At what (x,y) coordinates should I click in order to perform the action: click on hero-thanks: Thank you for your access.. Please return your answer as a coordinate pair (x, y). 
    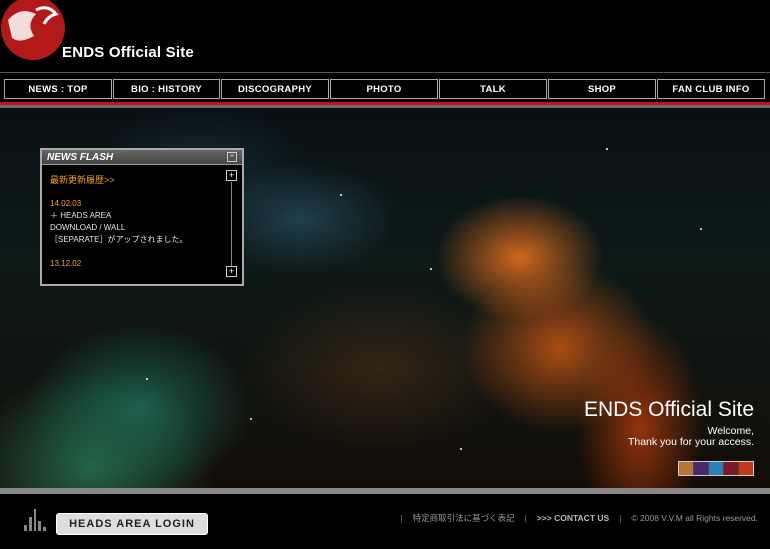
    Looking at the image, I should click on (690, 442).